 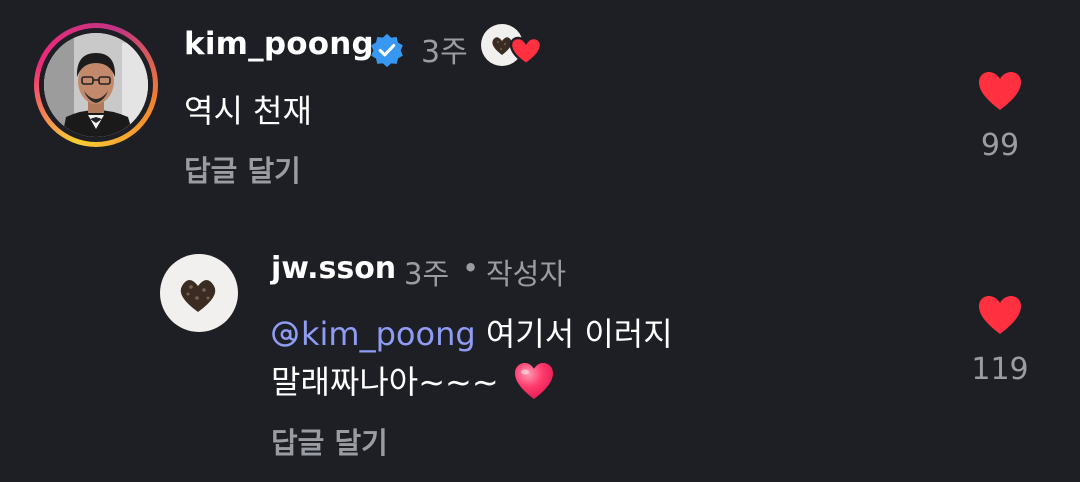 What do you see at coordinates (1000, 145) in the screenshot?
I see `like-count: 99` at bounding box center [1000, 145].